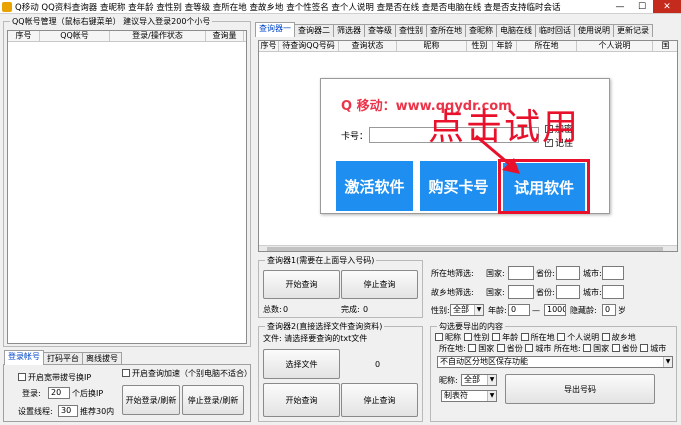  Describe the element at coordinates (497, 310) in the screenshot. I see `age-label: 年龄:` at that location.